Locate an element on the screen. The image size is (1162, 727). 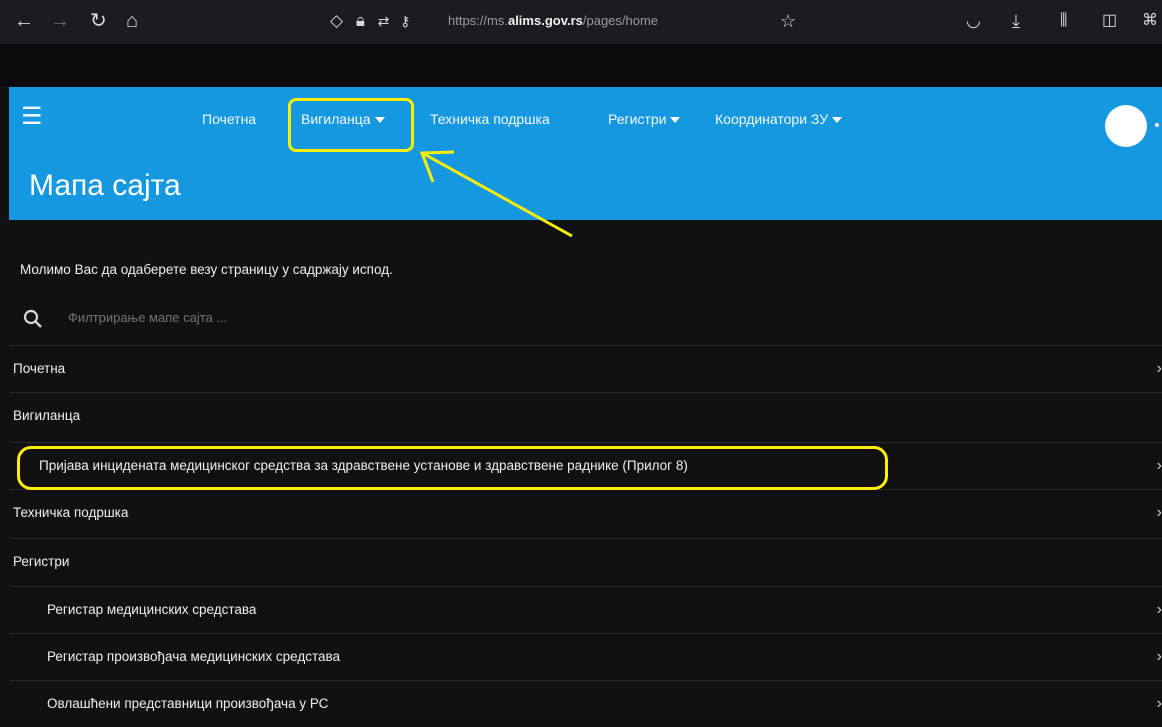
home-icon: ⌂ is located at coordinates (132, 21).